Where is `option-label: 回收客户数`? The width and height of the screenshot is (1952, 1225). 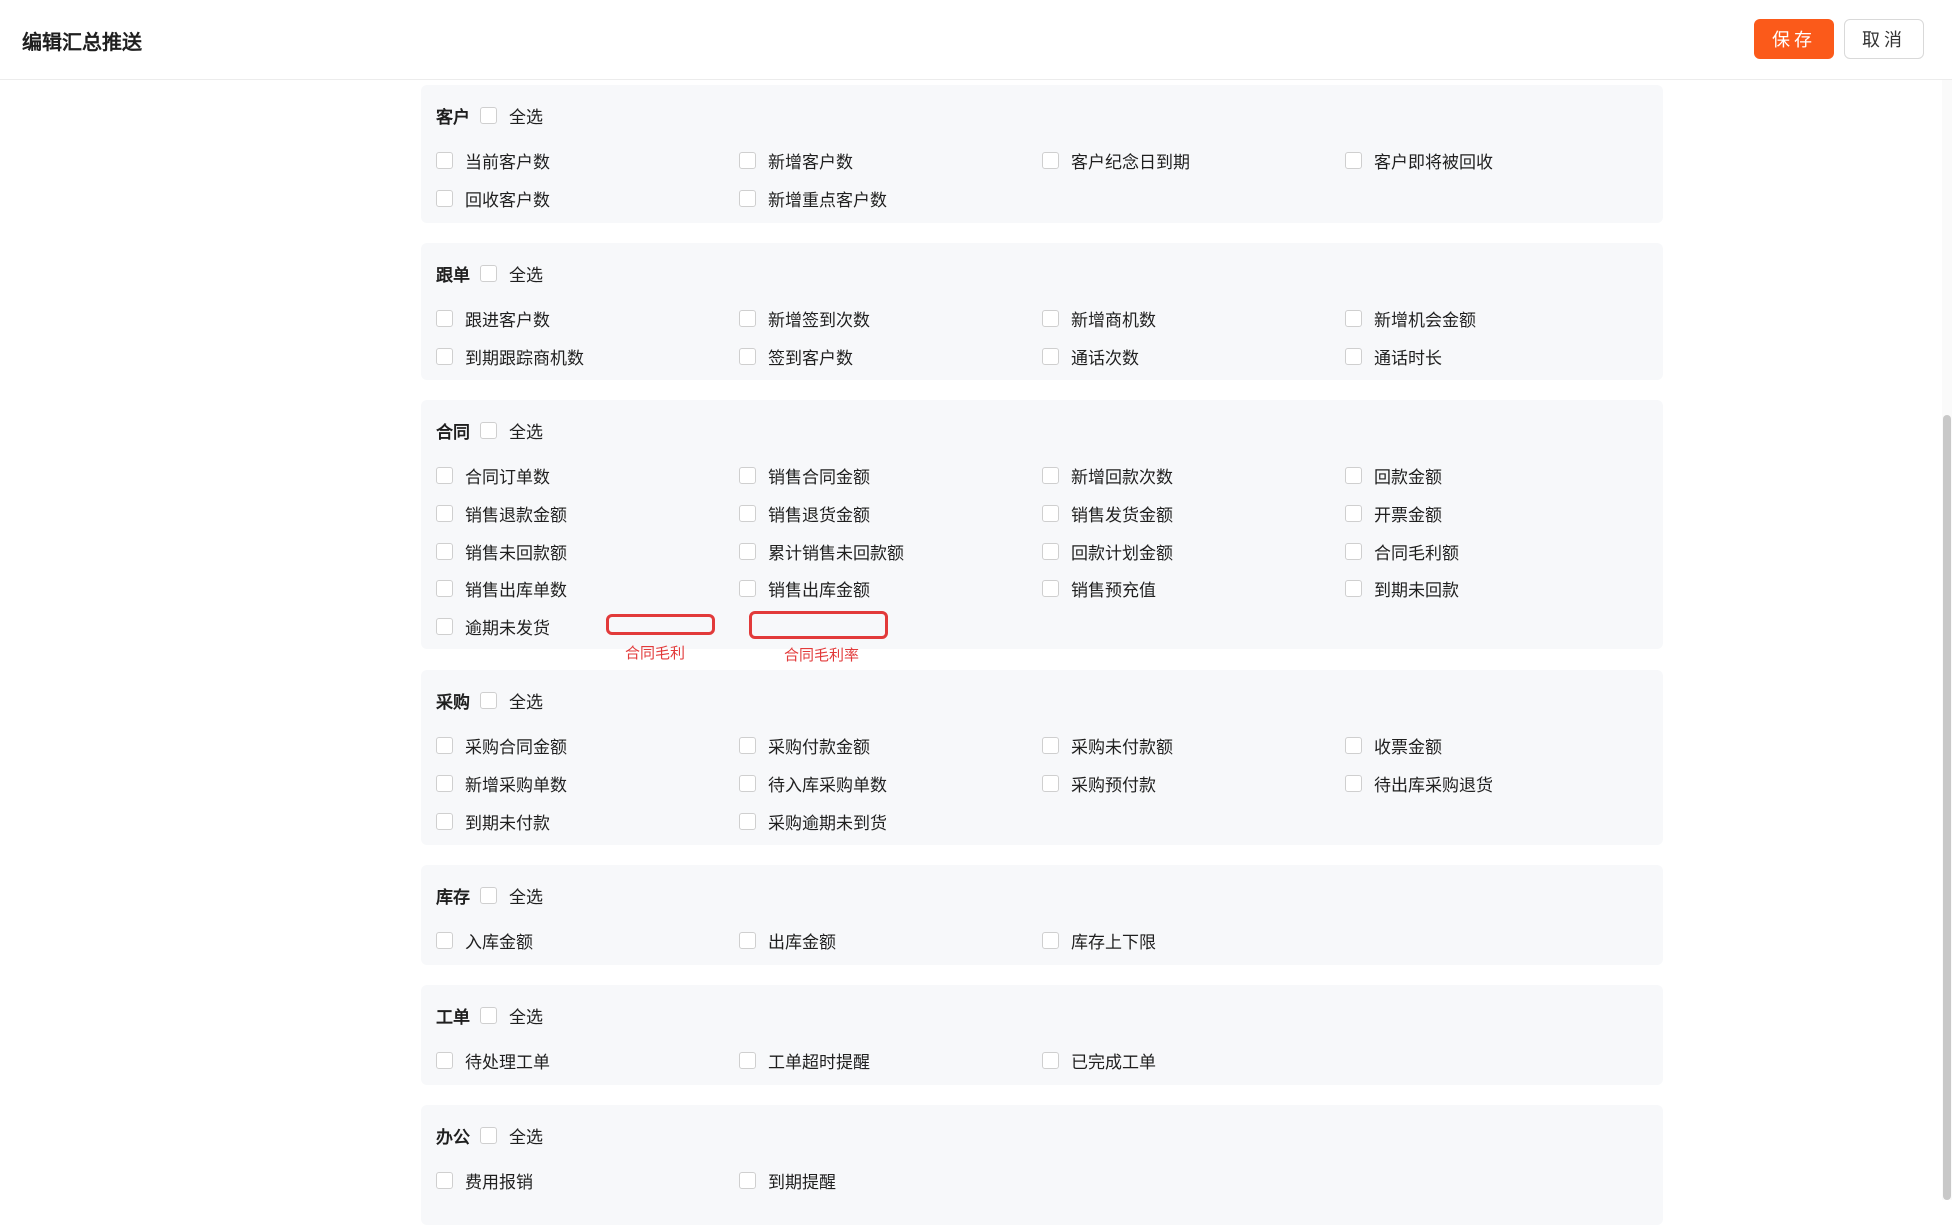
option-label: 回收客户数 is located at coordinates (507, 198).